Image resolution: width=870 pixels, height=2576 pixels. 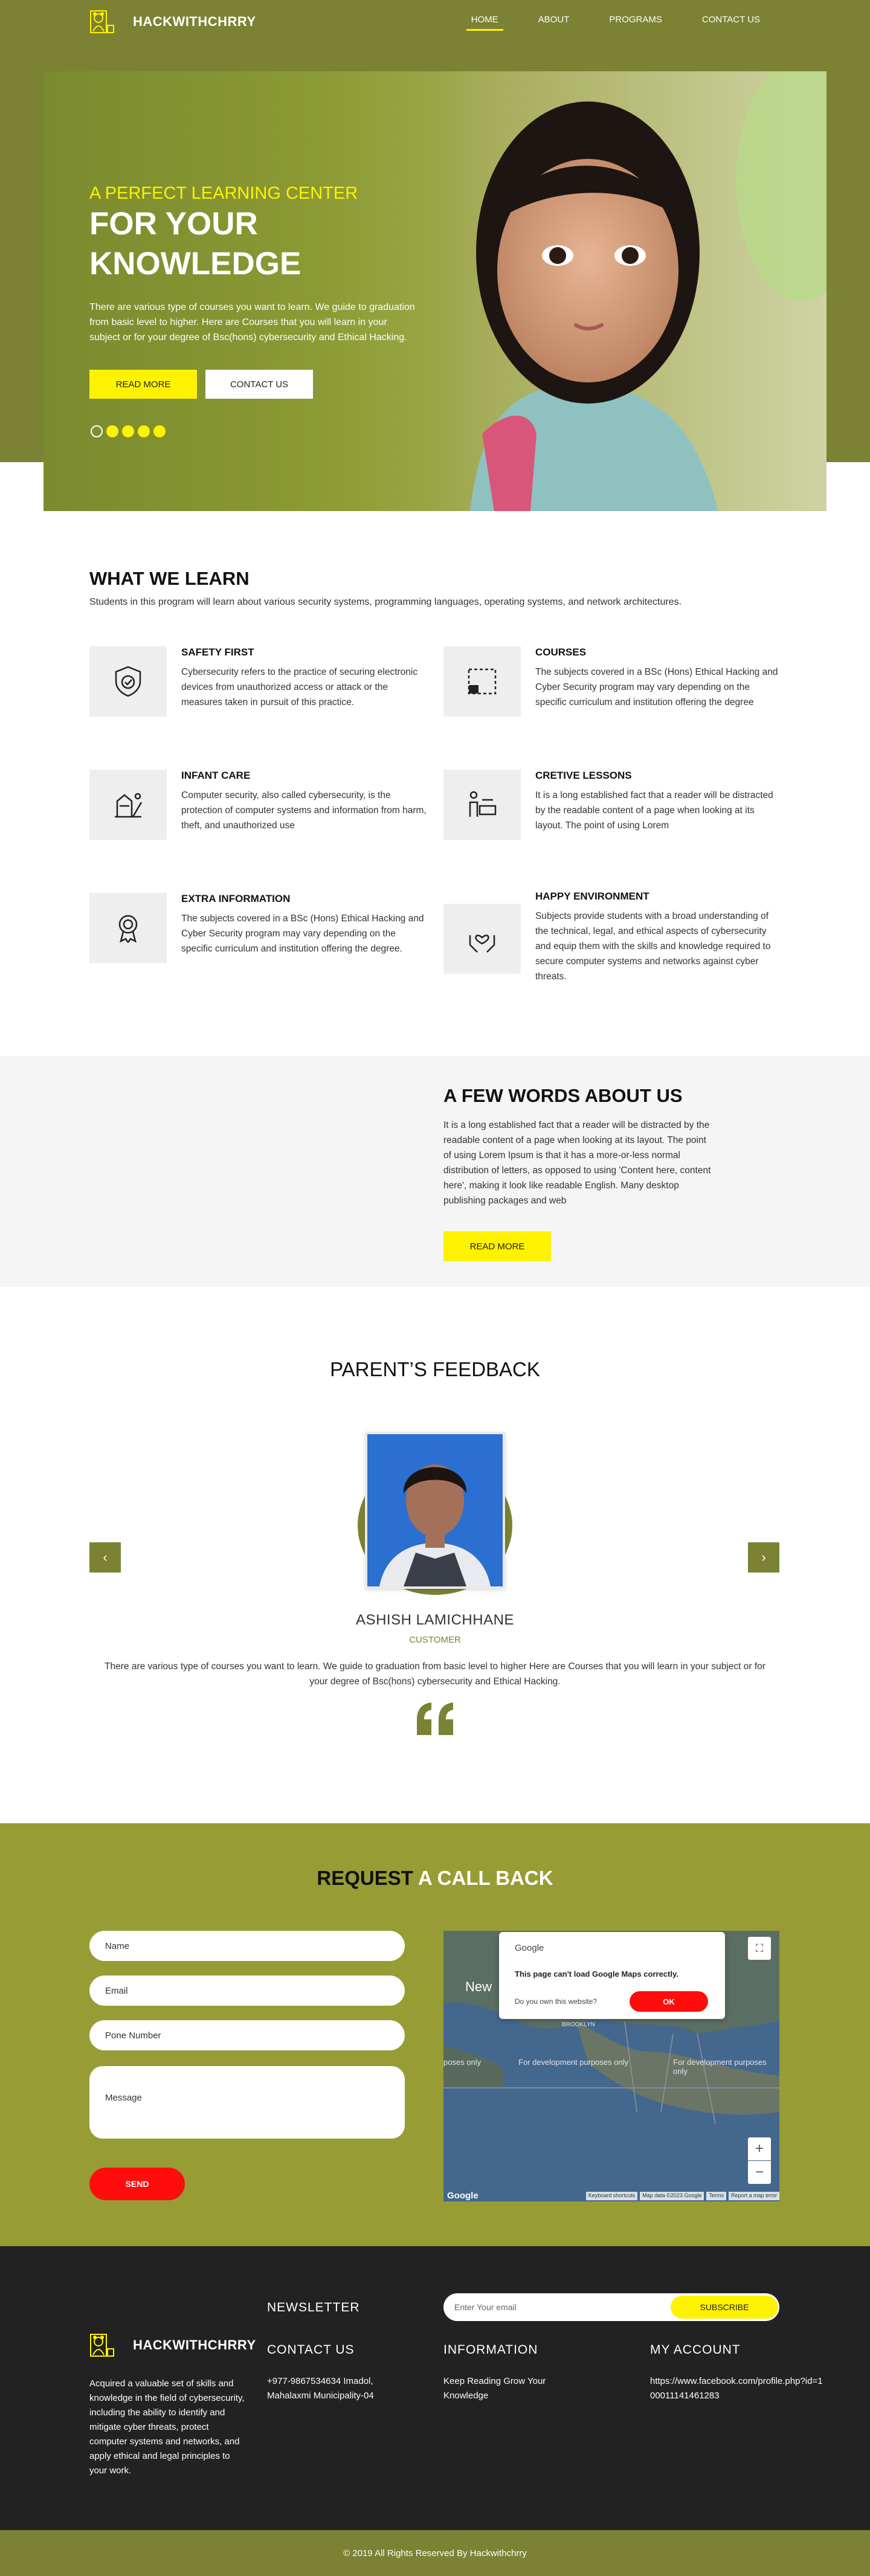 I want to click on award-icon, so click(x=128, y=929).